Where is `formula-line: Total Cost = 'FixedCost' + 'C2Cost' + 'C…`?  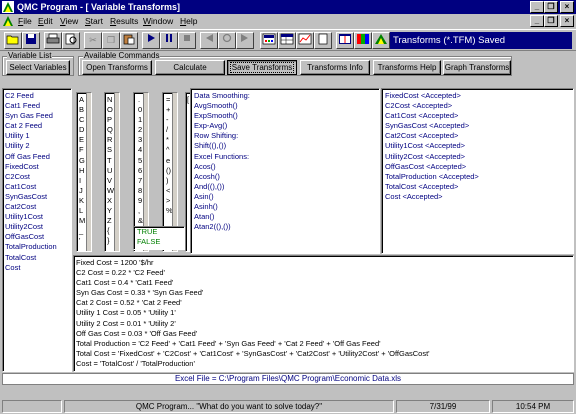
formula-line: Total Cost = 'FixedCost' + 'C2Cost' + 'C… is located at coordinates (323, 354).